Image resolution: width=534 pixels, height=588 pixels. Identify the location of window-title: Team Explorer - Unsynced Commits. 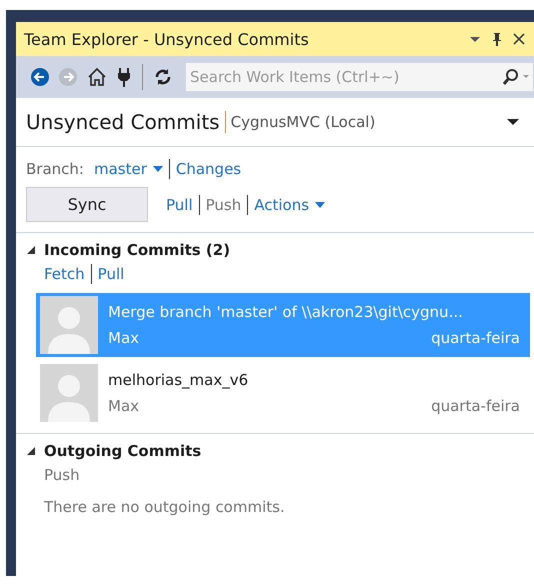
(167, 39).